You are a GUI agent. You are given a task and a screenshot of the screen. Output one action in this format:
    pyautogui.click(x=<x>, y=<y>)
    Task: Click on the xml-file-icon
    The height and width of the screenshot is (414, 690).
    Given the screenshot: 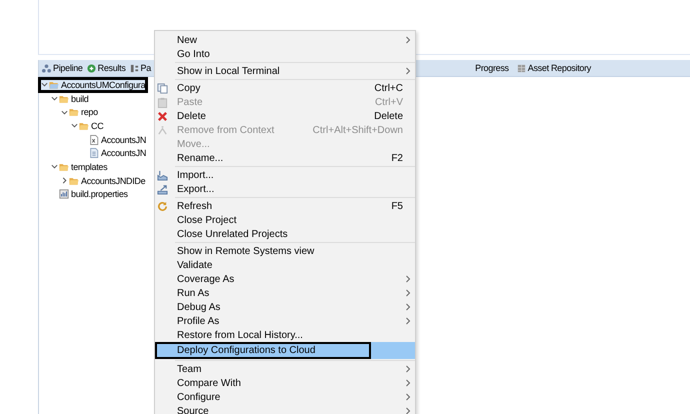 What is the action you would take?
    pyautogui.click(x=94, y=139)
    